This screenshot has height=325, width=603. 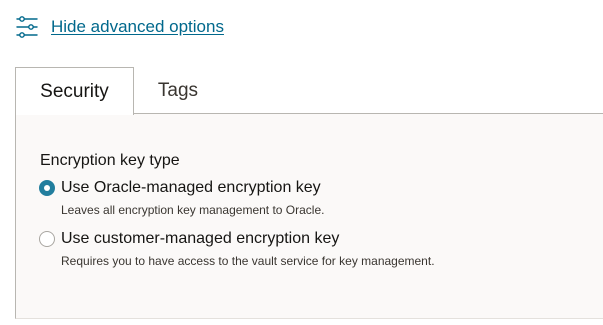 What do you see at coordinates (309, 91) in the screenshot?
I see `tab-bar: Security Tags` at bounding box center [309, 91].